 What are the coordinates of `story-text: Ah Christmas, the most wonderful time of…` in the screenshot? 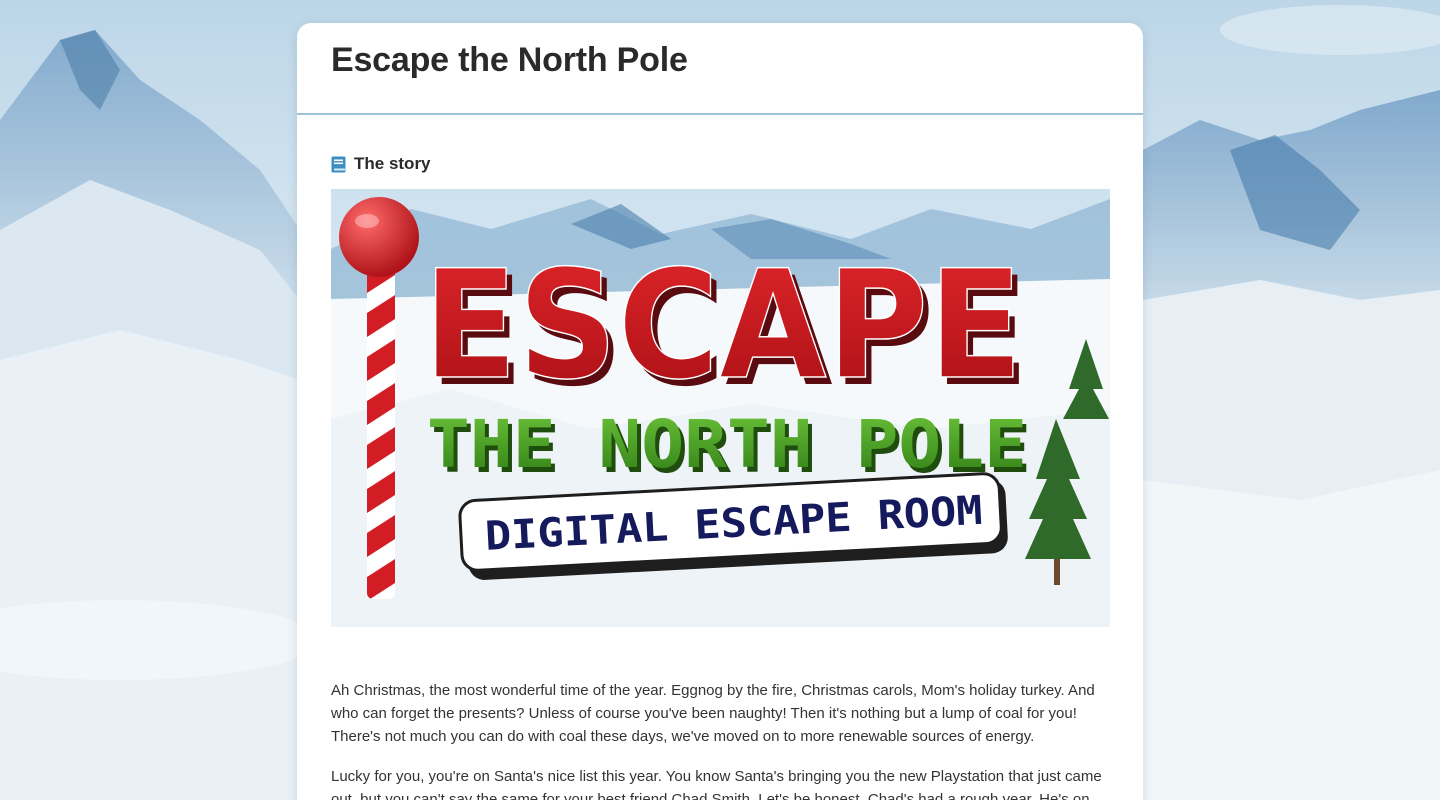 It's located at (721, 739).